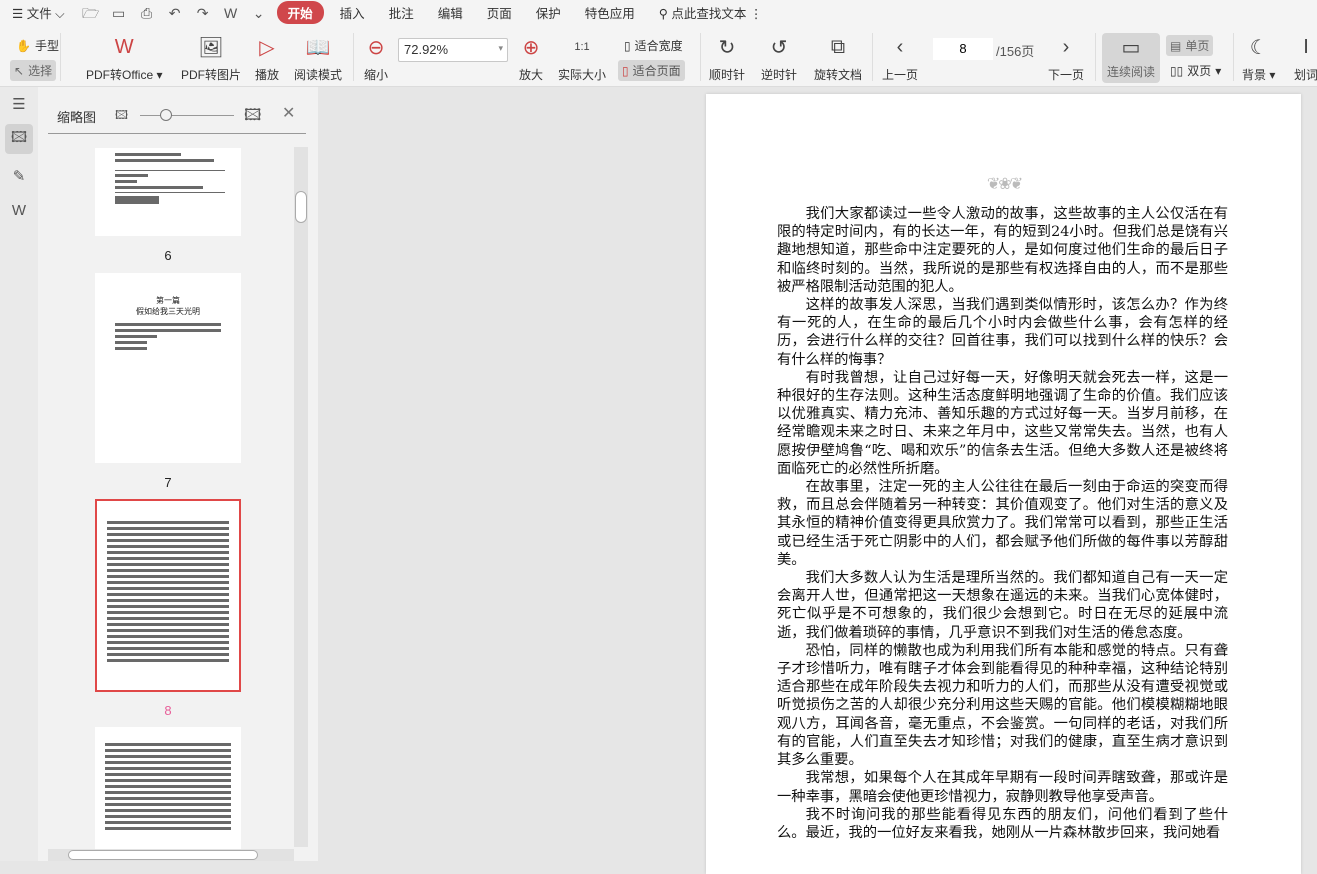 This screenshot has height=874, width=1317. I want to click on fit-page-button: ▯ 适合页面, so click(651, 70).